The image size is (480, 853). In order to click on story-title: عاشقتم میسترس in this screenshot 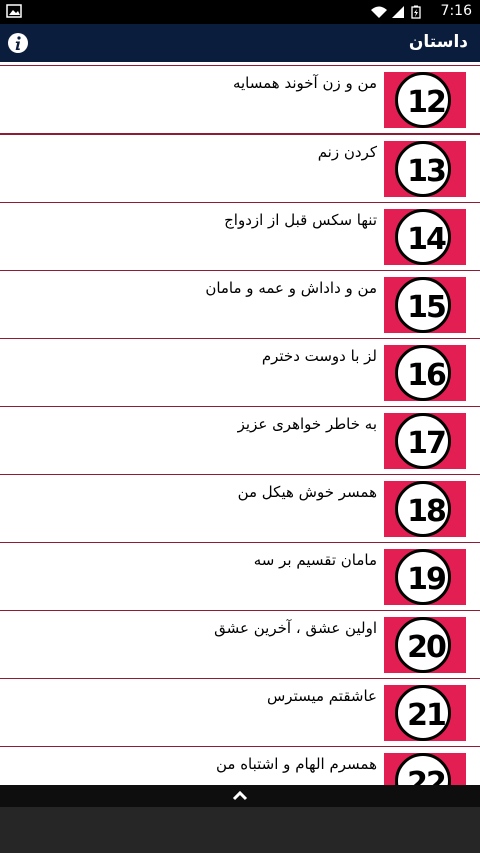, I will do `click(321, 696)`.